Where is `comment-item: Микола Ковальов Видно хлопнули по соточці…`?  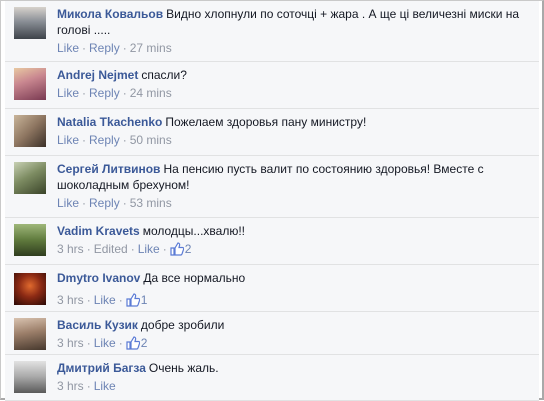 comment-item: Микола Ковальов Видно хлопнули по соточці… is located at coordinates (272, 31).